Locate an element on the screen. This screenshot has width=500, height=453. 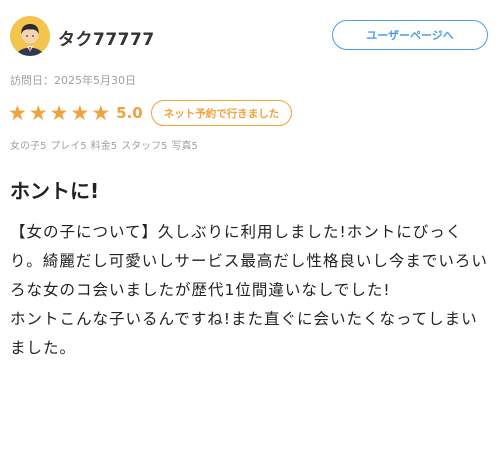
rating-row: ★ ★ ★ ★ ★ 5.0 ネット予約で行きました is located at coordinates (150, 113).